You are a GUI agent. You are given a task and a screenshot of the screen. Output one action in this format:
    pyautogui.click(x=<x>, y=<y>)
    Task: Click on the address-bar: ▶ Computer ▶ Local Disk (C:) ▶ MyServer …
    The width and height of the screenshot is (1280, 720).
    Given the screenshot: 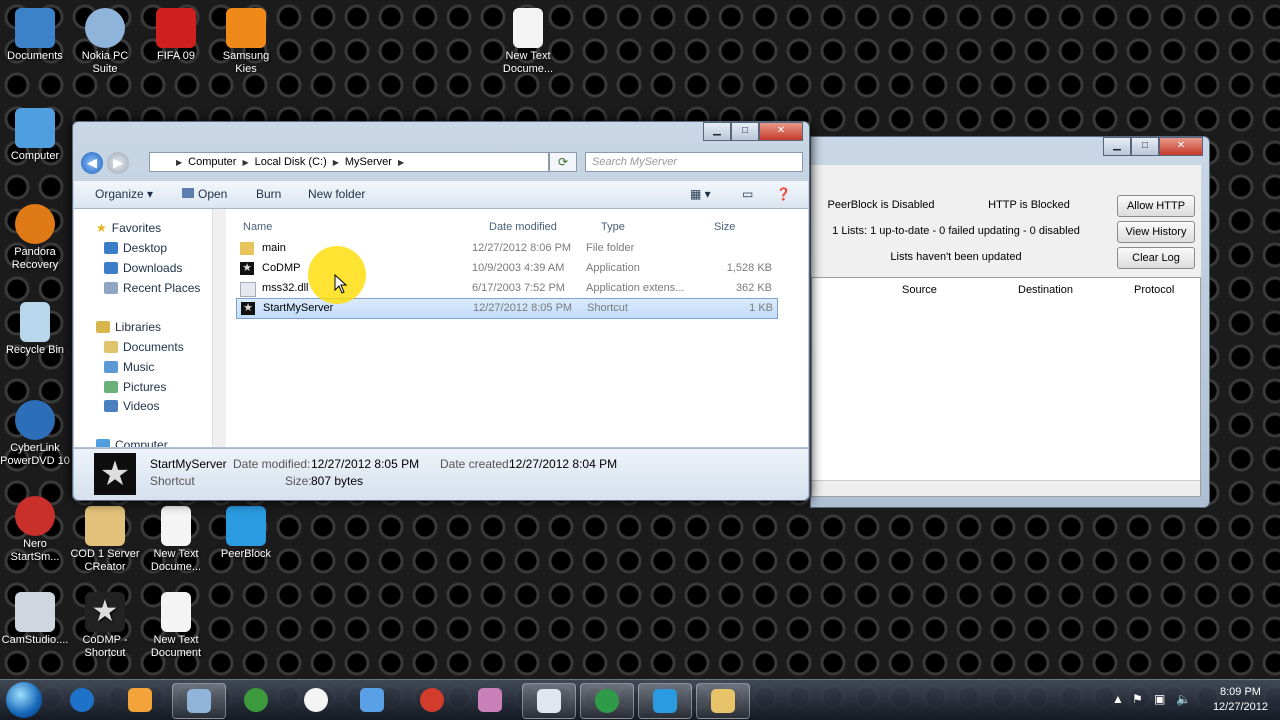 What is the action you would take?
    pyautogui.click(x=349, y=162)
    